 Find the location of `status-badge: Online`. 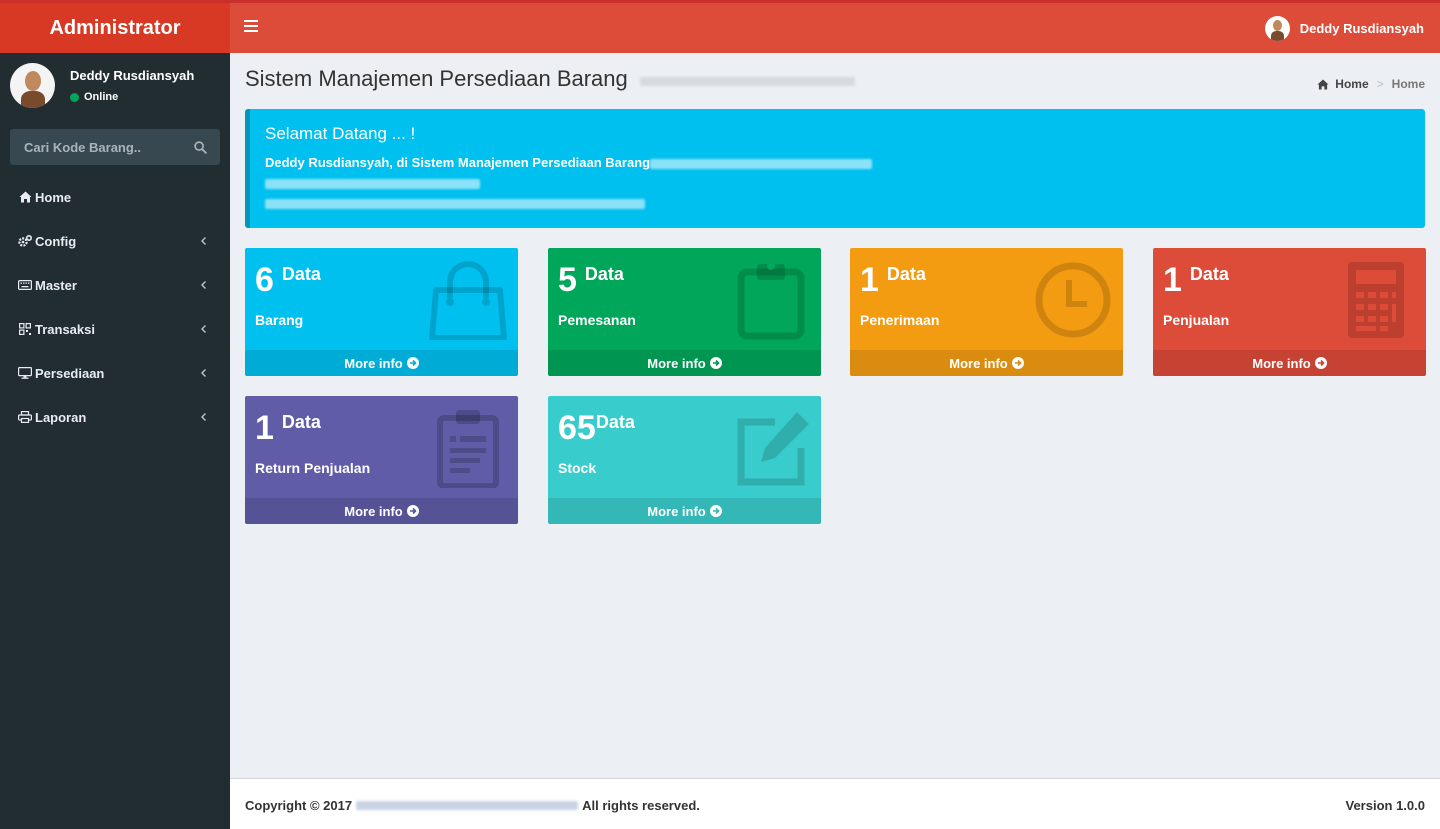

status-badge: Online is located at coordinates (94, 97).